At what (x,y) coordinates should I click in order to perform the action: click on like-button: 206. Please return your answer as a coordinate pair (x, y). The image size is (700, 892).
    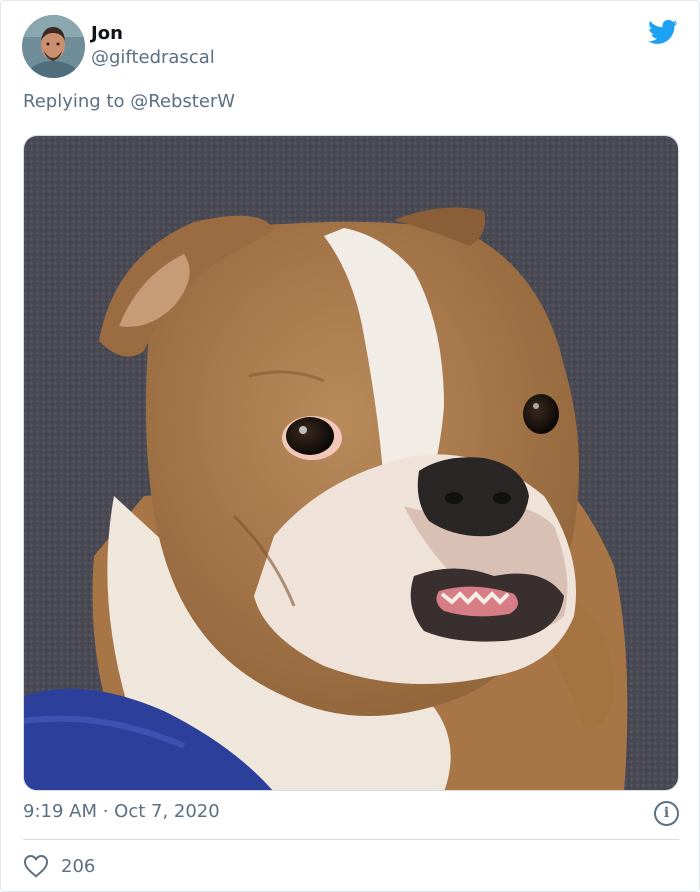
    Looking at the image, I should click on (59, 866).